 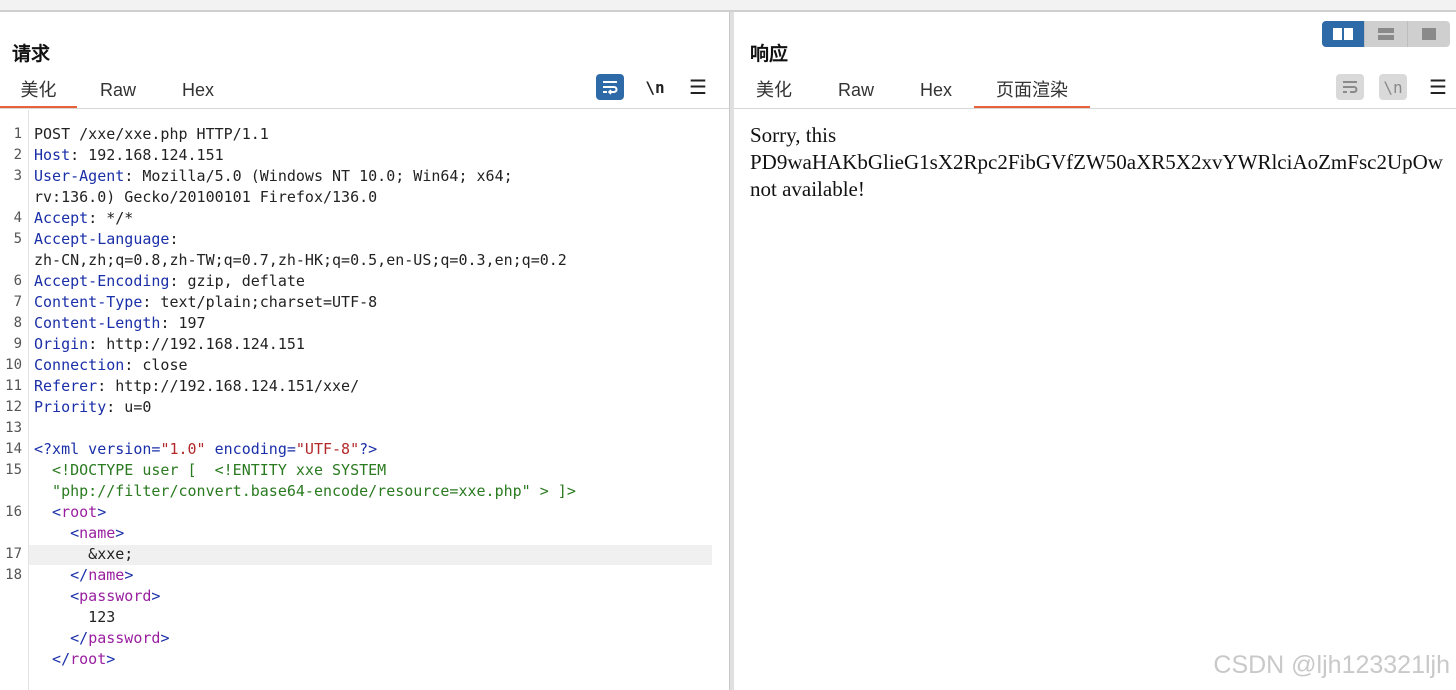 What do you see at coordinates (1343, 34) in the screenshot?
I see `split-horizontal-icon` at bounding box center [1343, 34].